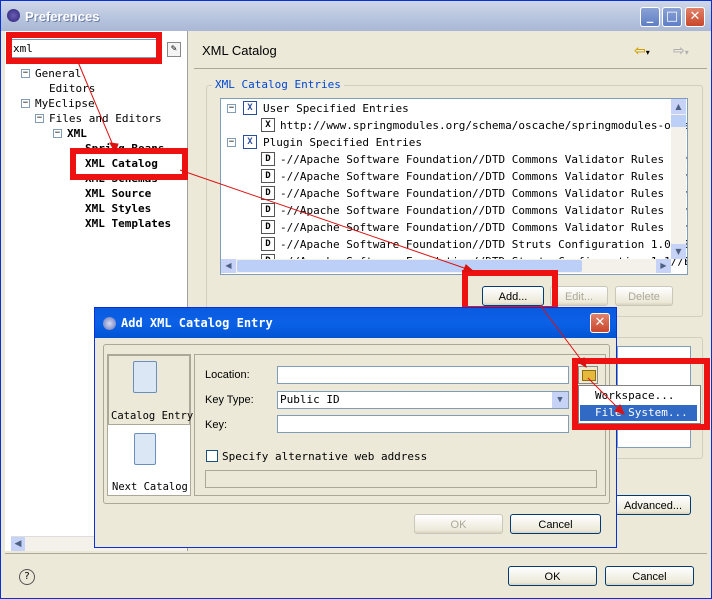 This screenshot has height=599, width=712. I want to click on arrow-catalog-to-add, so click(325, 220).